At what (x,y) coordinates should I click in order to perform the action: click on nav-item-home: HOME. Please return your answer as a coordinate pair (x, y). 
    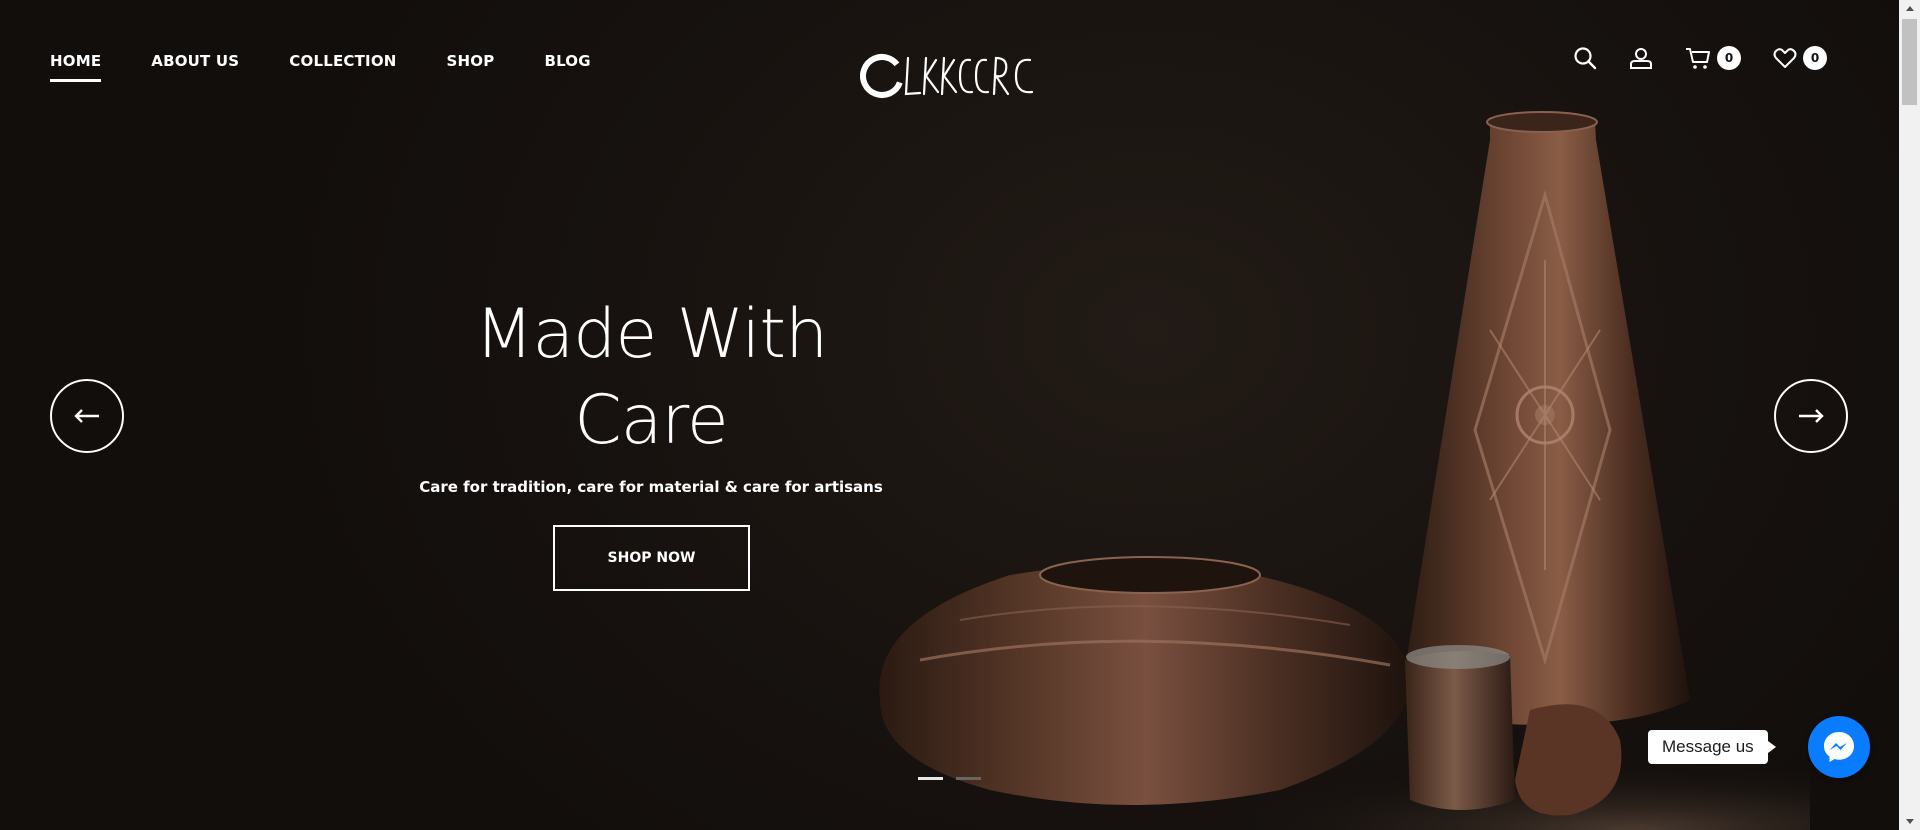
    Looking at the image, I should click on (76, 67).